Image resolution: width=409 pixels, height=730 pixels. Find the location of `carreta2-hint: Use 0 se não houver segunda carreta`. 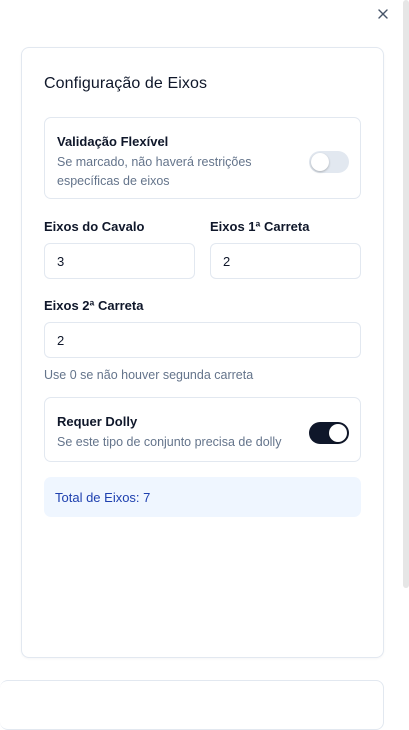

carreta2-hint: Use 0 se não houver segunda carreta is located at coordinates (149, 375).